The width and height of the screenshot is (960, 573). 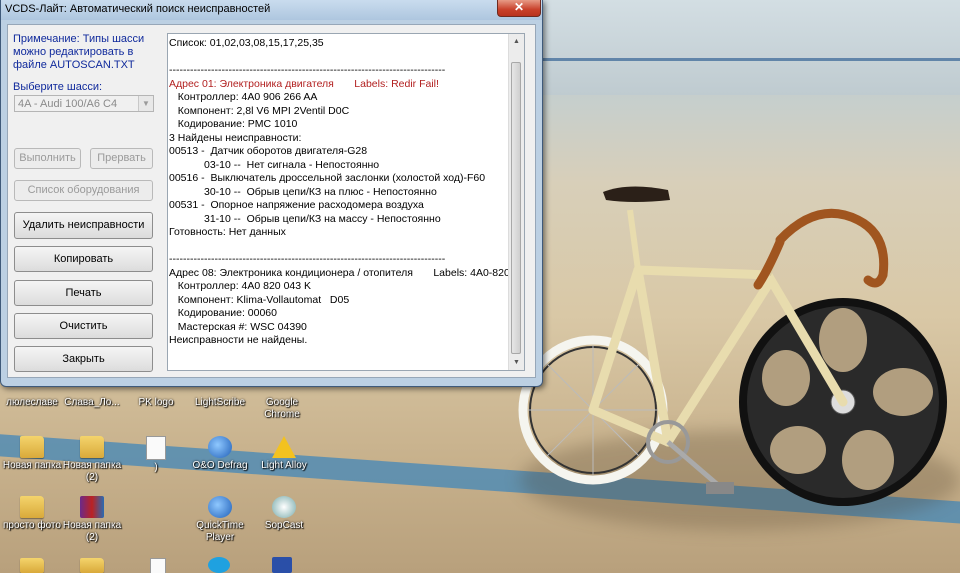 What do you see at coordinates (220, 531) in the screenshot?
I see `desktop-icon-label: QuickTime Player` at bounding box center [220, 531].